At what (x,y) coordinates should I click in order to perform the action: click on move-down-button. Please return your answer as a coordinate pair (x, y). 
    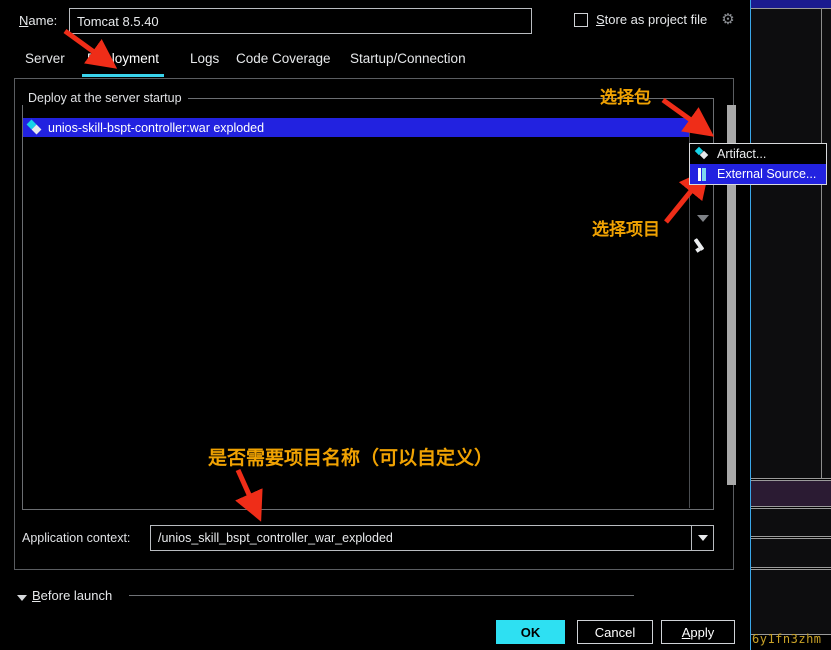
    Looking at the image, I should click on (702, 218).